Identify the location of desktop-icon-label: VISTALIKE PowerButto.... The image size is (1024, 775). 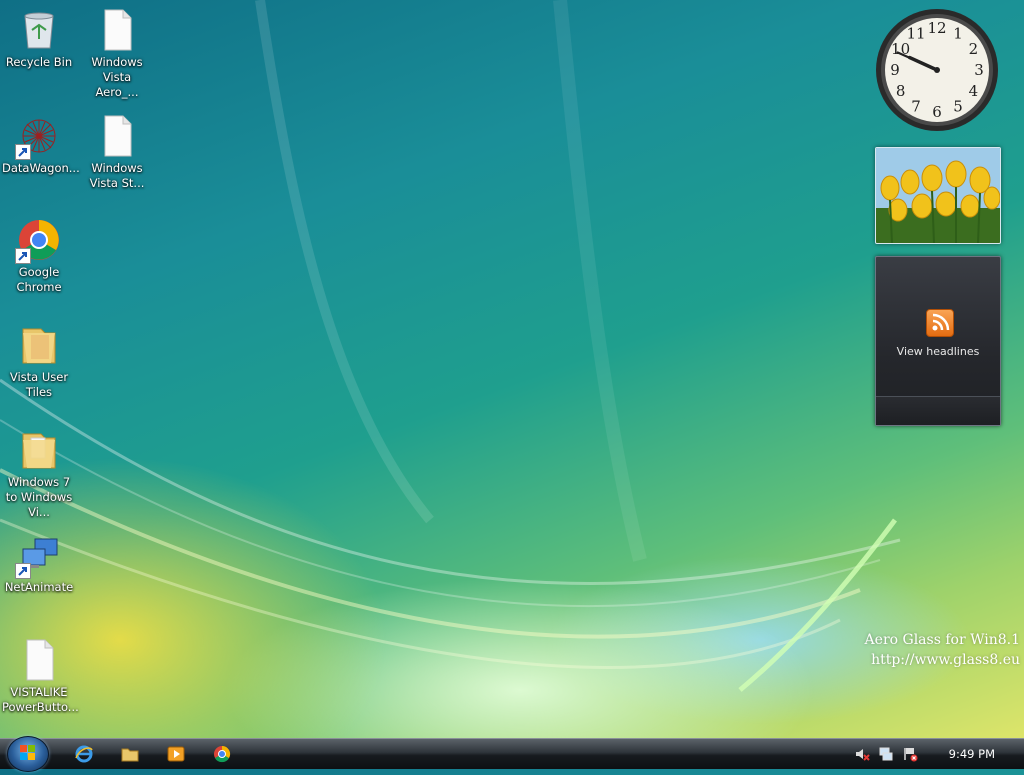
(40, 699).